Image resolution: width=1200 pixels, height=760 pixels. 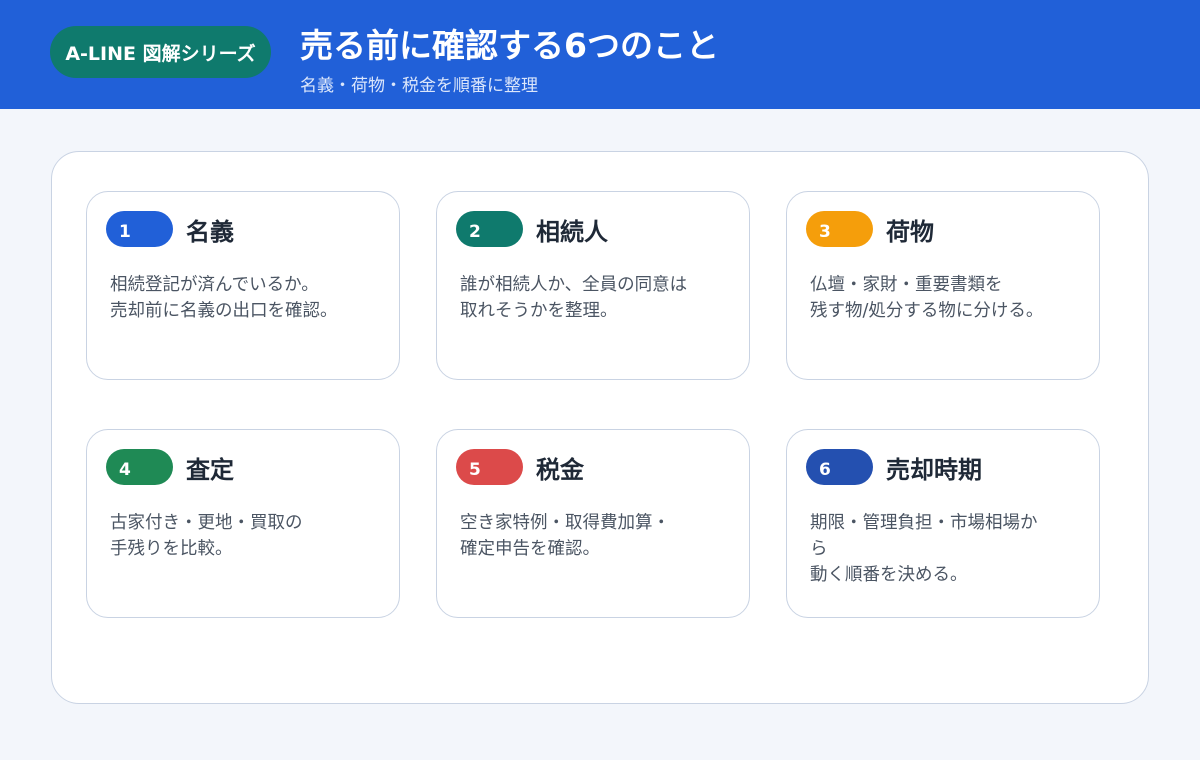 I want to click on card-description: 空き家特例・取得費加算・ 確定申告を確認。, so click(x=595, y=536).